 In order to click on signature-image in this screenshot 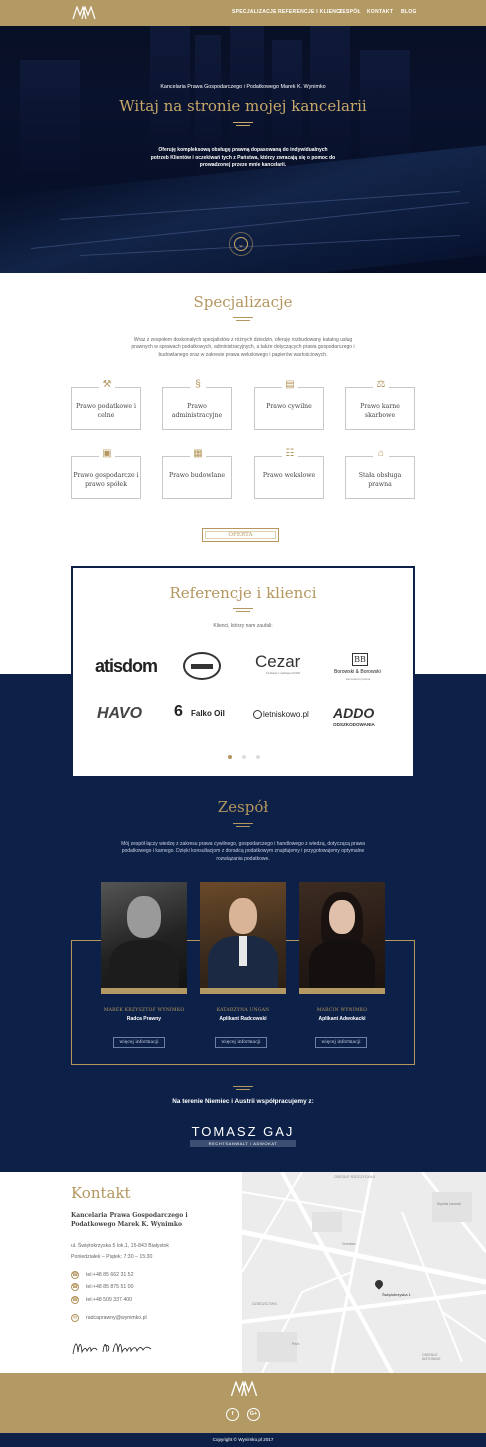, I will do `click(112, 1349)`.